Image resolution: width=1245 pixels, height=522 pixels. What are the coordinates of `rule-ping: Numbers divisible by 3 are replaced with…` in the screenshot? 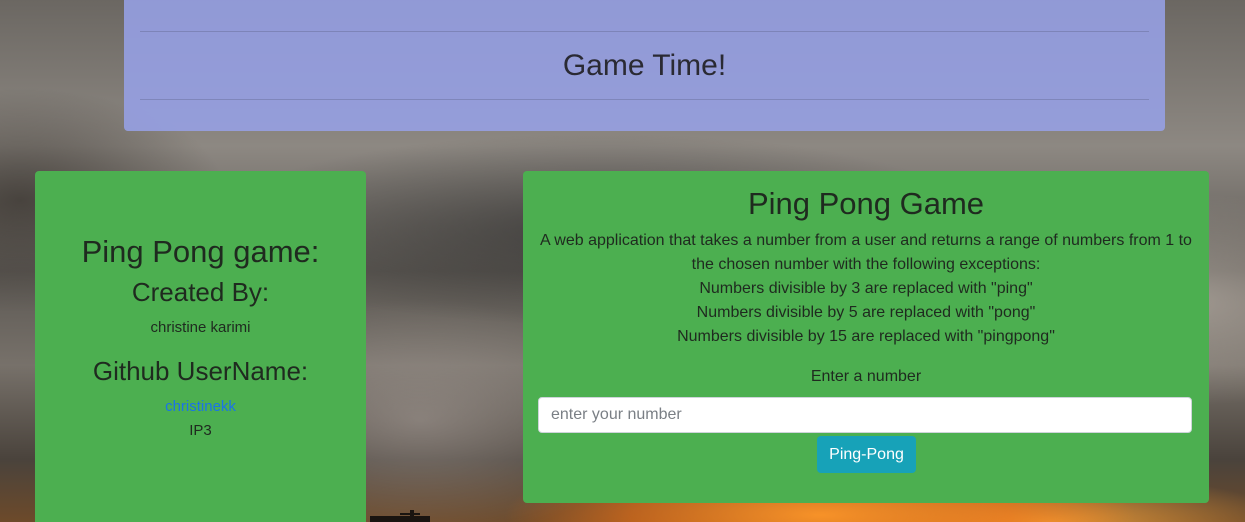 It's located at (866, 288).